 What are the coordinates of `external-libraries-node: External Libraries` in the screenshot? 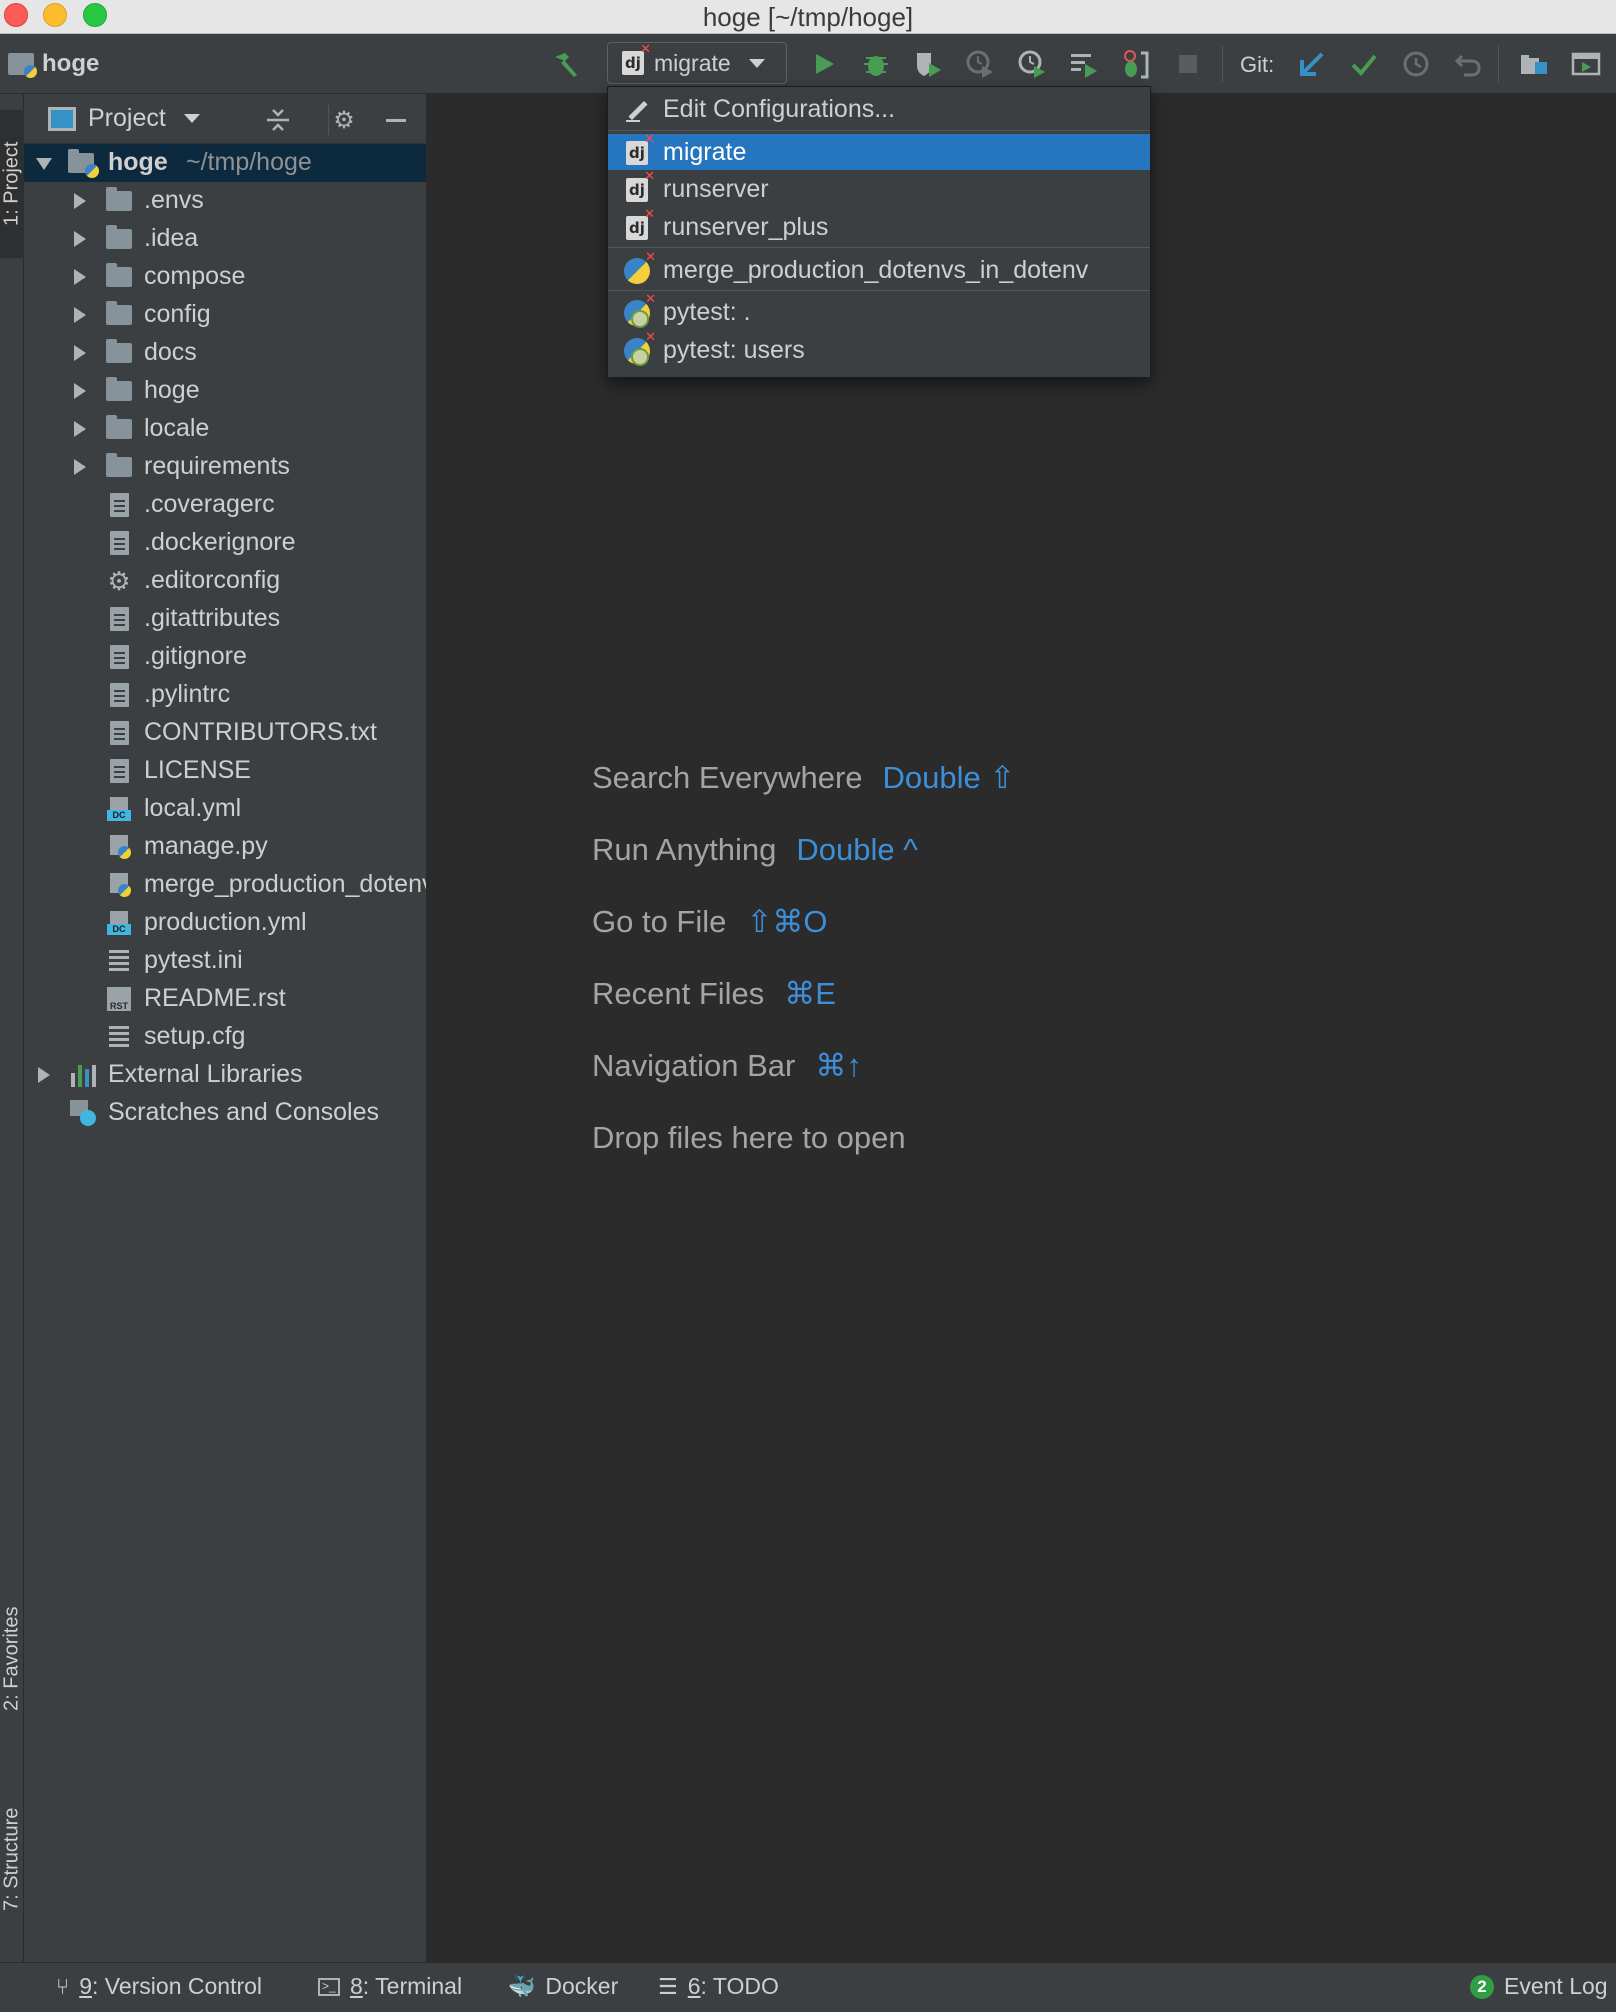 It's located at (225, 1075).